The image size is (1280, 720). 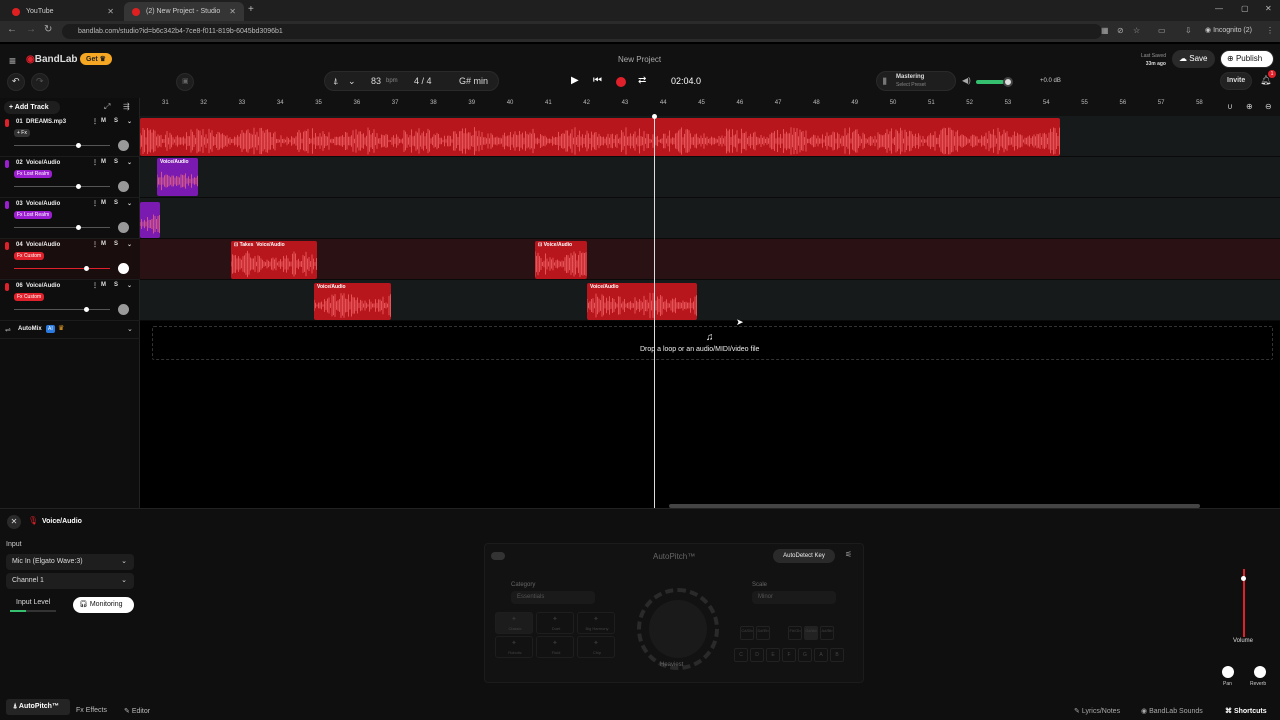 What do you see at coordinates (990, 82) in the screenshot?
I see `master-volume-slider` at bounding box center [990, 82].